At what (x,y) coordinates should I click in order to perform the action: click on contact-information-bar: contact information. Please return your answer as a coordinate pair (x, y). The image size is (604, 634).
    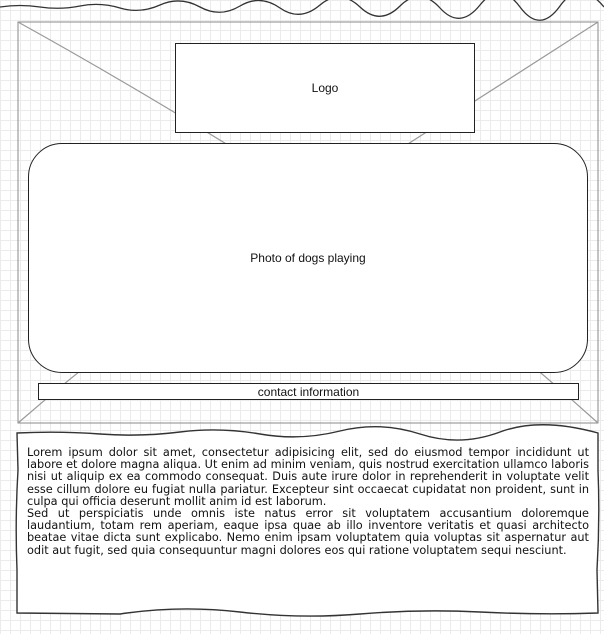
    Looking at the image, I should click on (308, 391).